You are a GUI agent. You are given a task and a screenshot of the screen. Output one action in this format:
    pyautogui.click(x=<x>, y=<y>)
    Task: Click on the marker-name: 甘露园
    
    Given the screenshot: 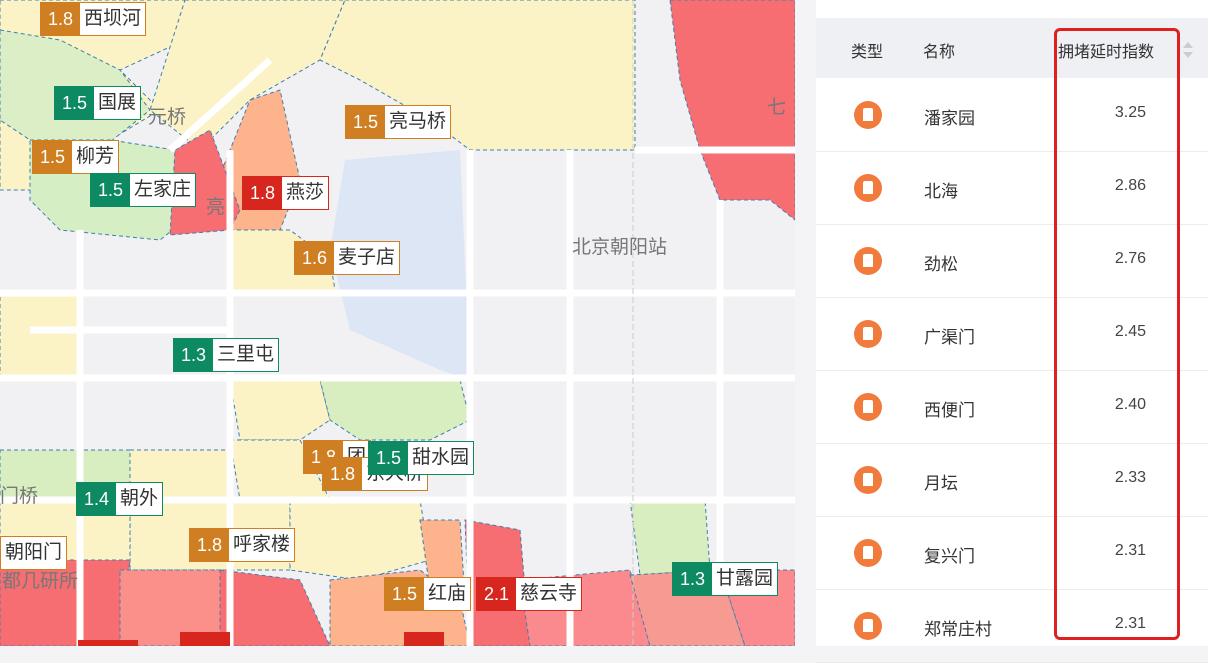 What is the action you would take?
    pyautogui.click(x=745, y=578)
    